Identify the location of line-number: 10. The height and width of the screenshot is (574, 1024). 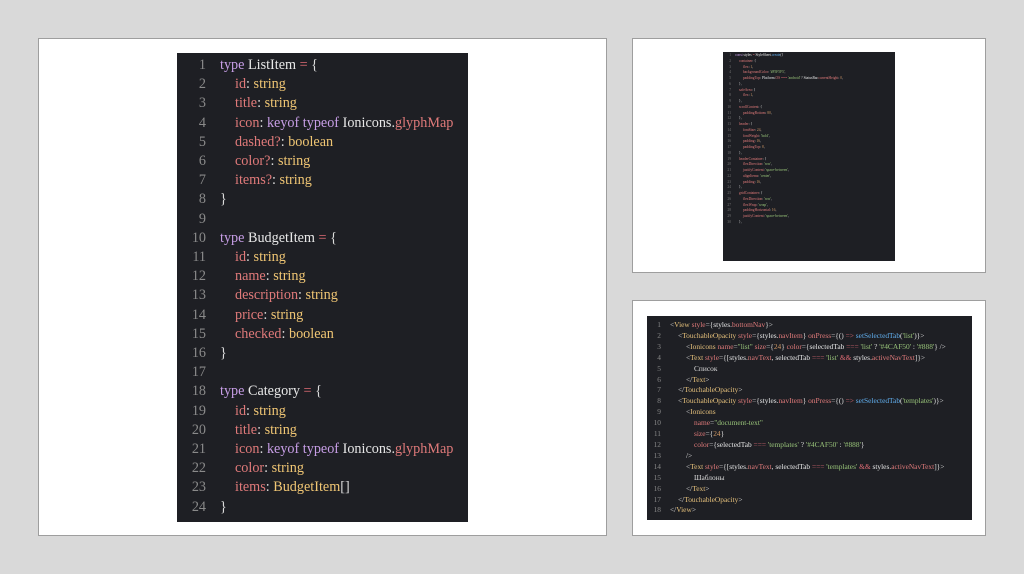
(198, 237).